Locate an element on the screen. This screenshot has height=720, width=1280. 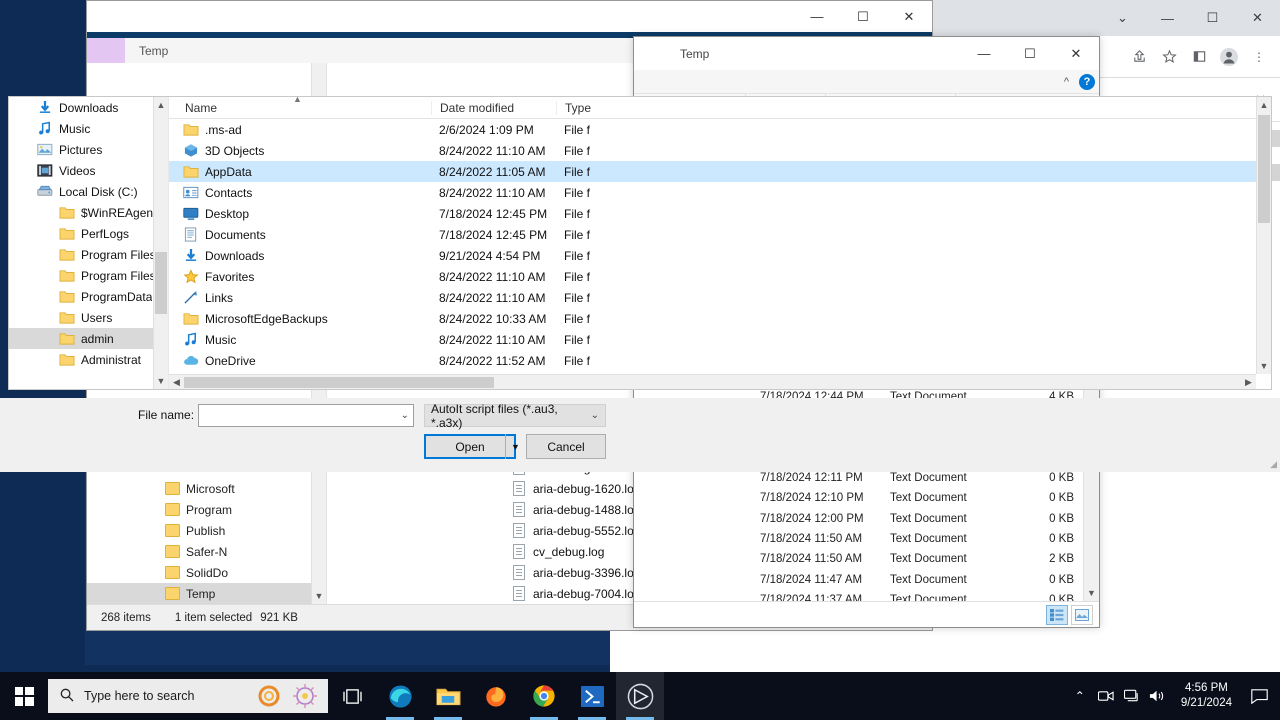
nav-item-temp: Temp is located at coordinates (206, 593).